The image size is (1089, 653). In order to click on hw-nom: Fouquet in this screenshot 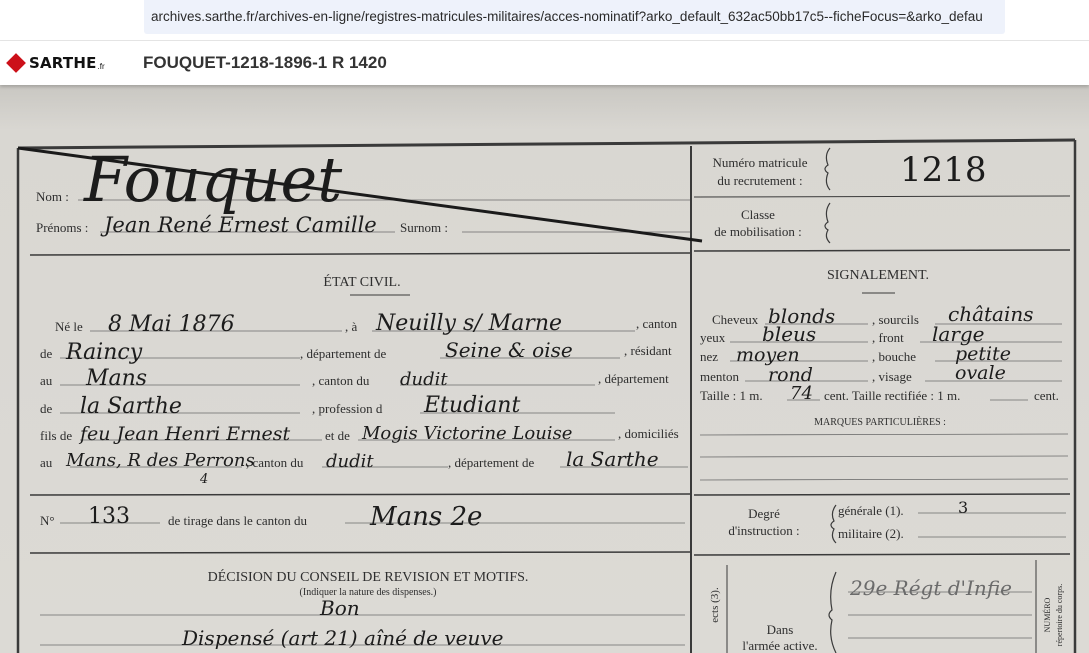, I will do `click(212, 179)`.